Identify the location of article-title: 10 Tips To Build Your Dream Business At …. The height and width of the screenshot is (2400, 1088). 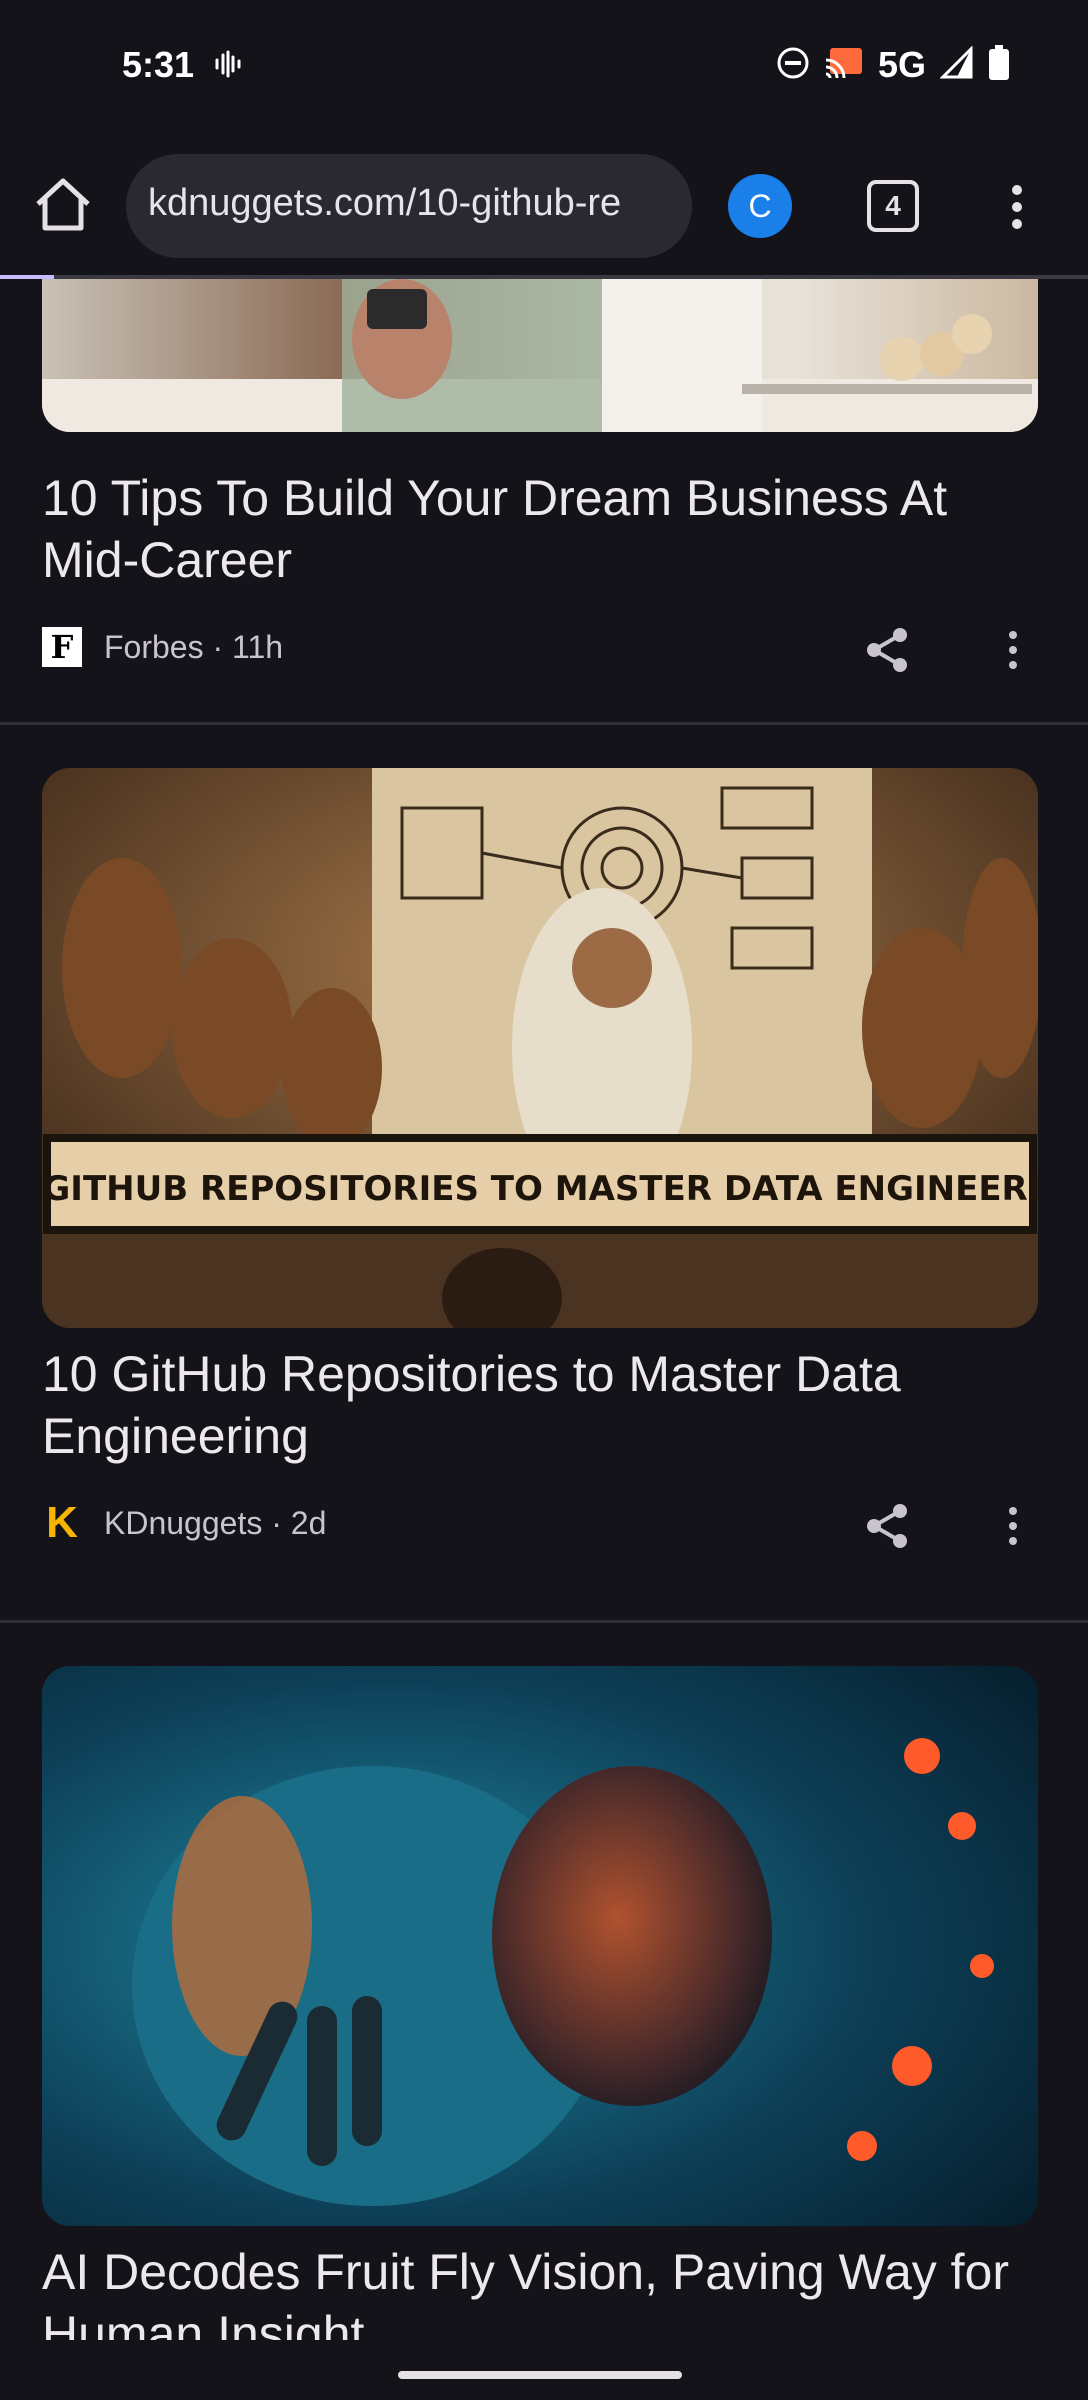
(542, 529).